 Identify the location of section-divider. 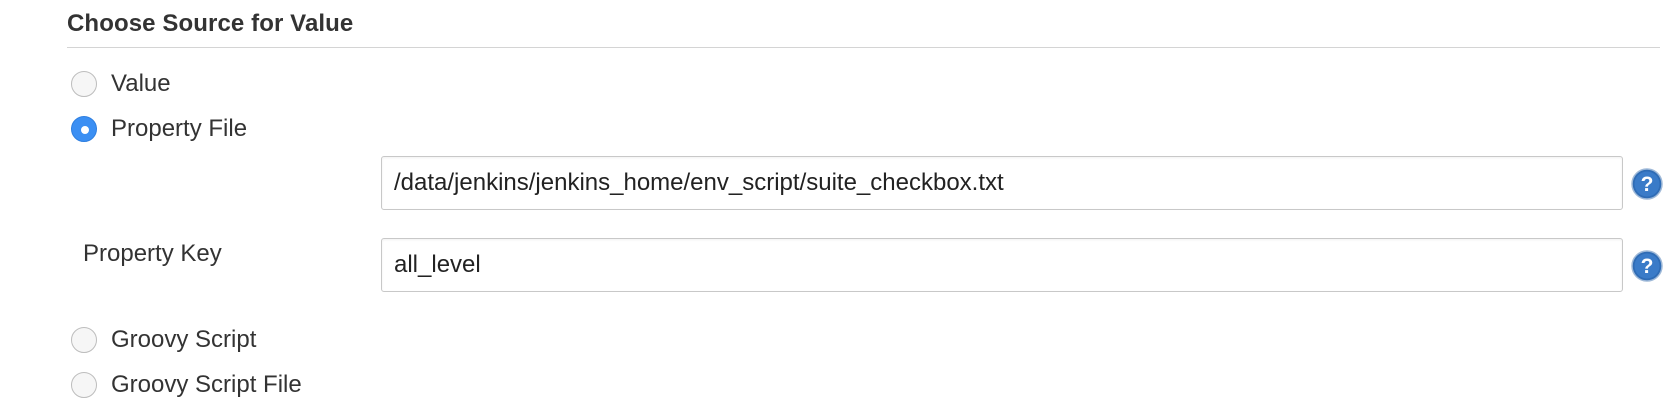
(863, 47).